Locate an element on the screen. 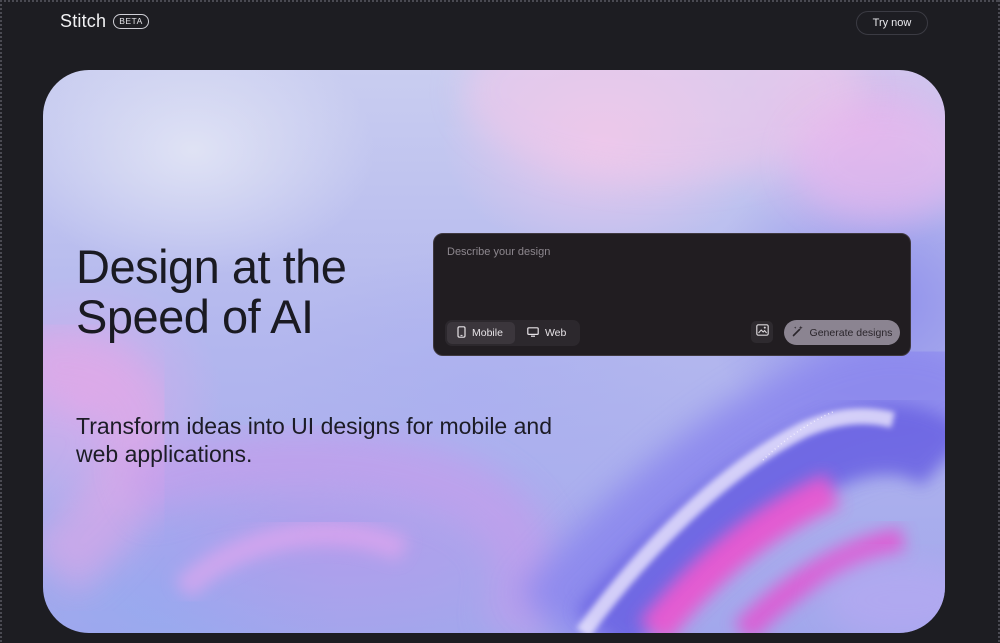  hero-headline: Design at the Speed of AI is located at coordinates (211, 291).